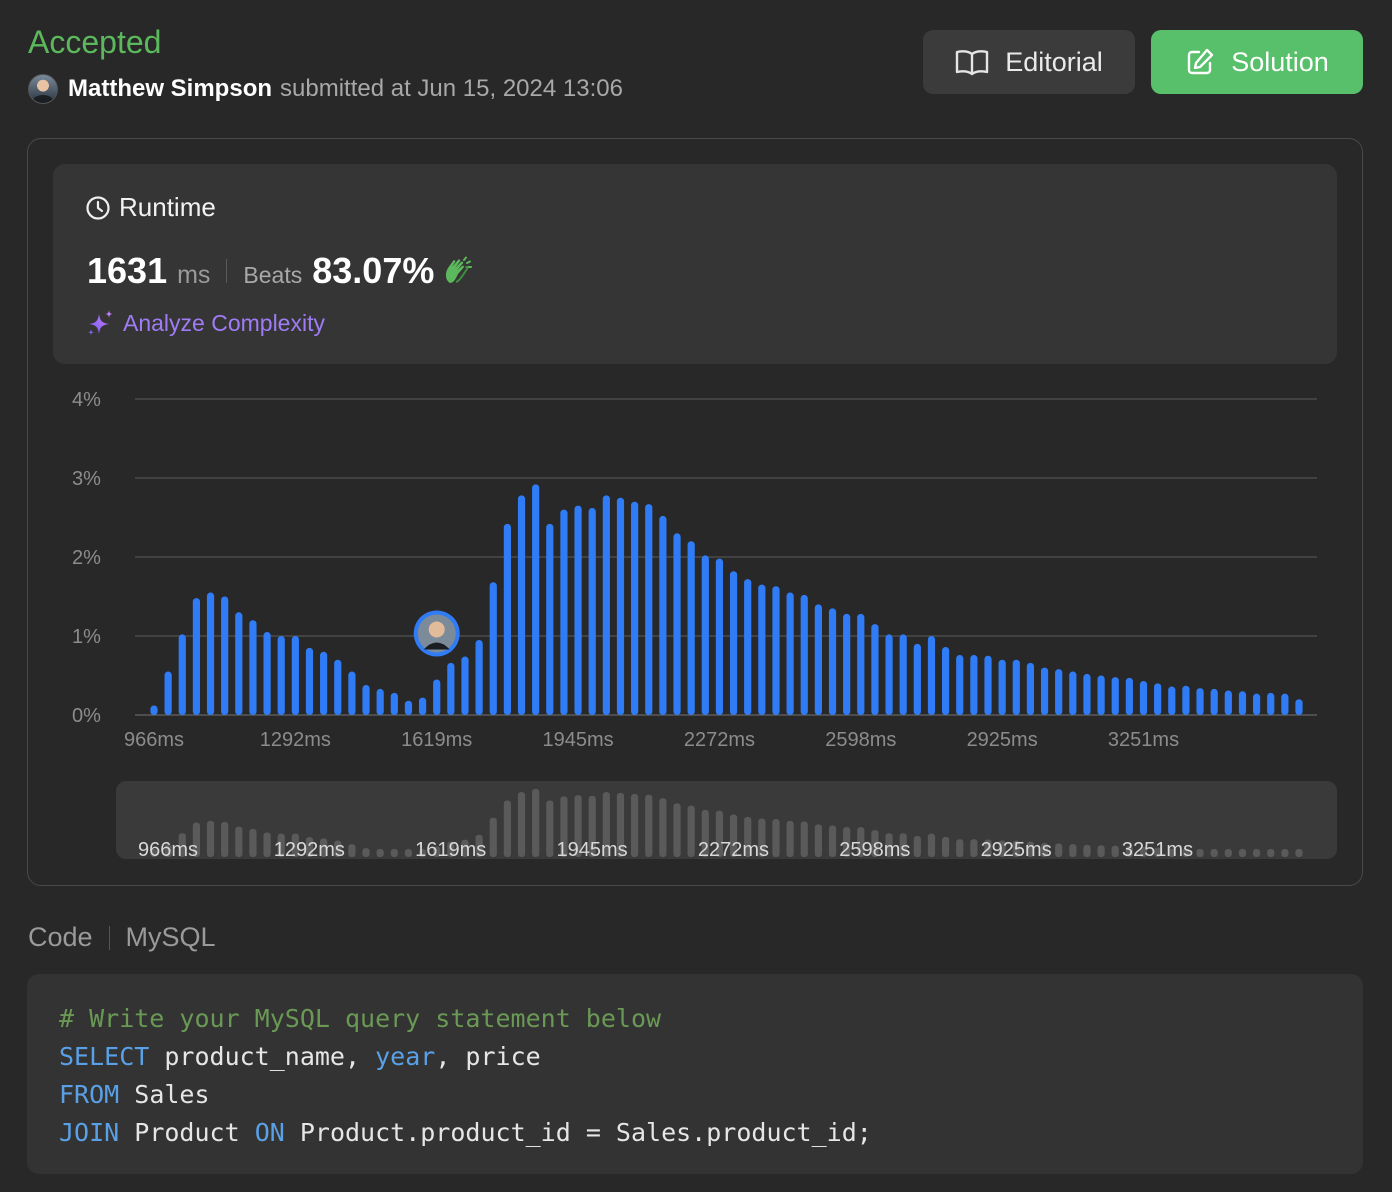 The width and height of the screenshot is (1392, 1192). What do you see at coordinates (1257, 62) in the screenshot?
I see `solution-button: Solution` at bounding box center [1257, 62].